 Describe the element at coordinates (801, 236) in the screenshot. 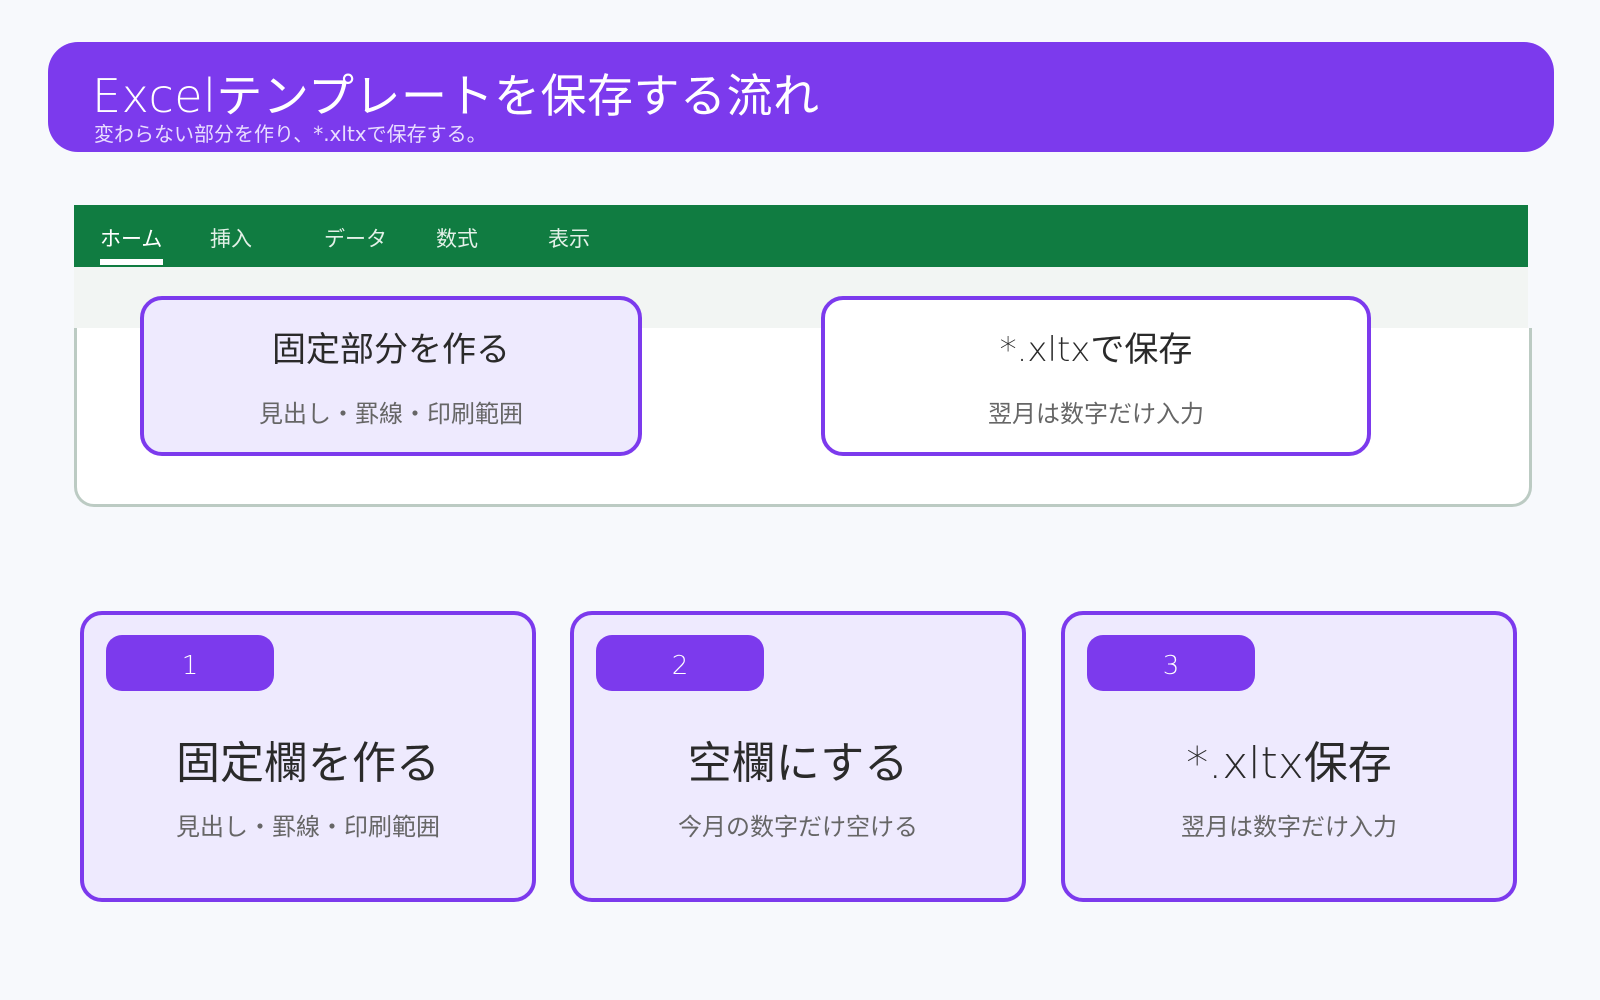

I see `excel-ribbon: ホーム 挿入 データ 数式 表示` at that location.